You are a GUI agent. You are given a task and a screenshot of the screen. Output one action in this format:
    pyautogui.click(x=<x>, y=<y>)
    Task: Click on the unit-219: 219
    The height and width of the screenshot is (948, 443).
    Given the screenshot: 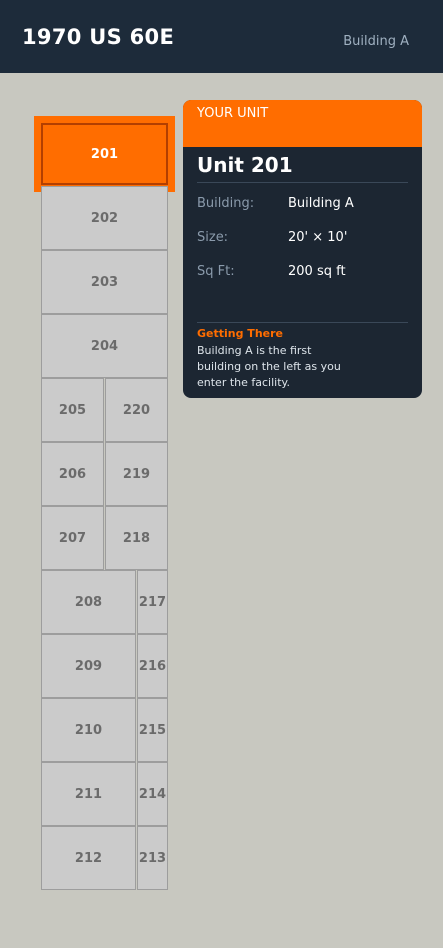 What is the action you would take?
    pyautogui.click(x=136, y=474)
    